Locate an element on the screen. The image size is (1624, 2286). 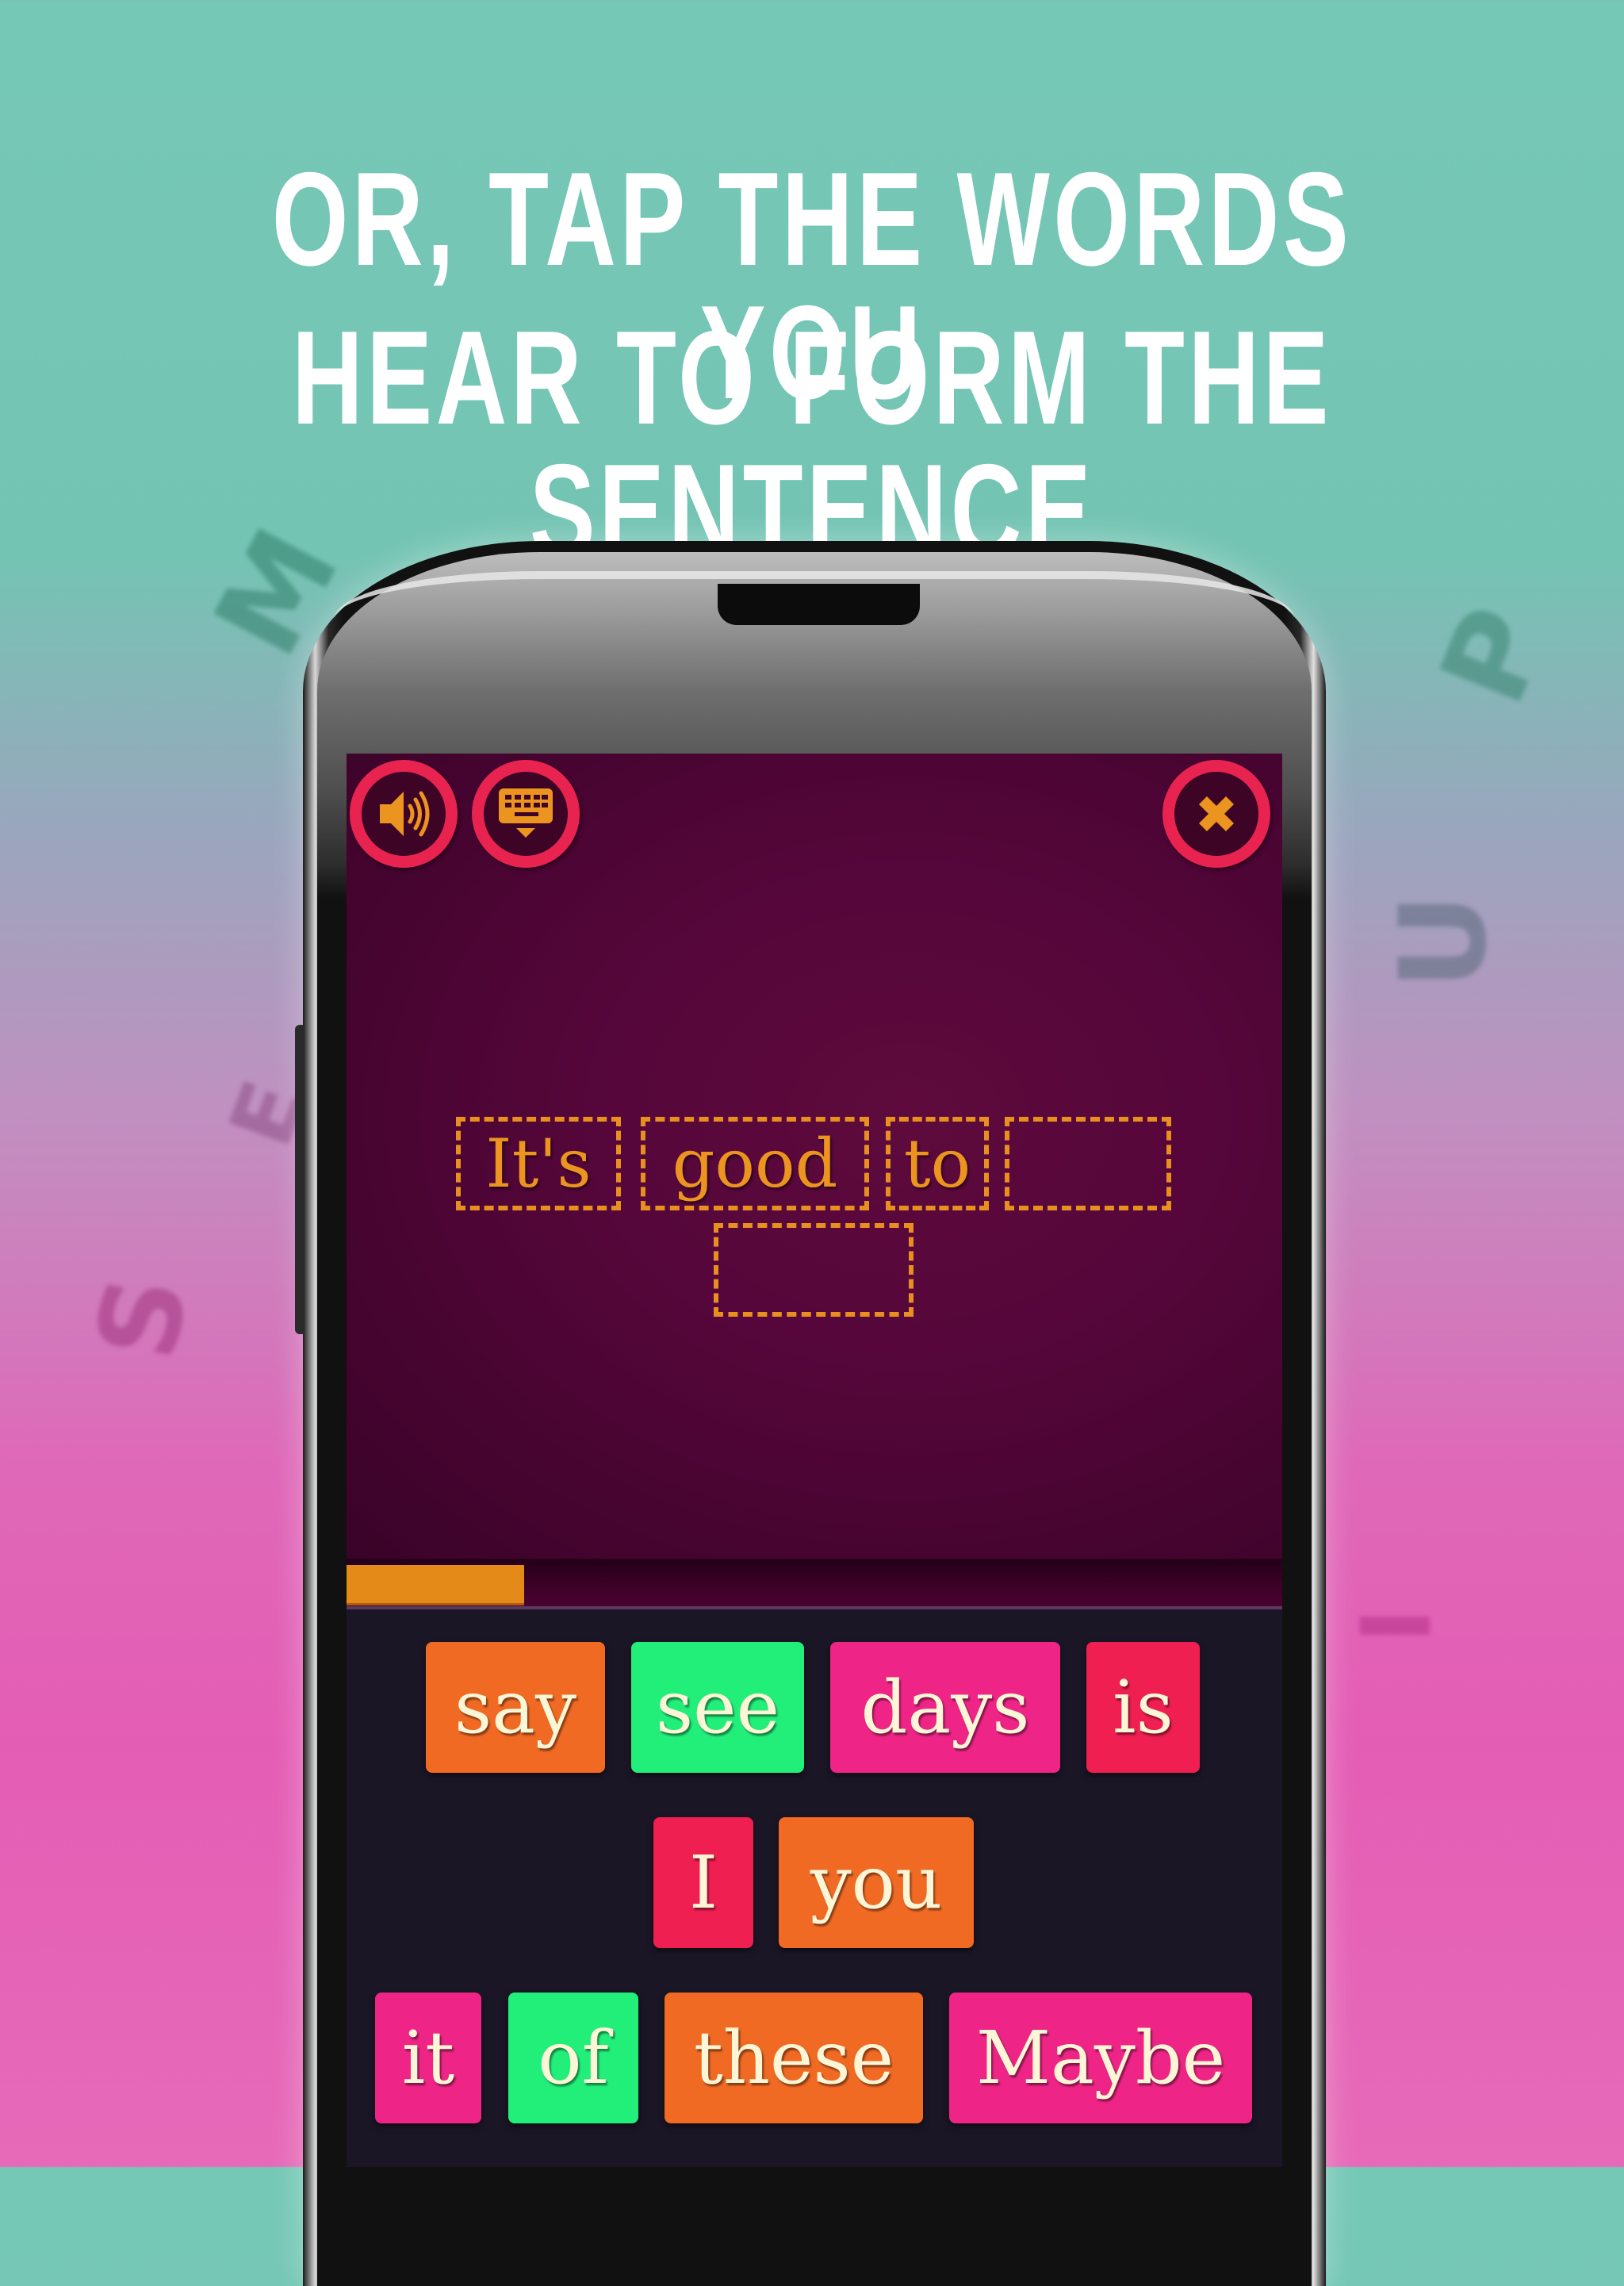
background-letter-s: S is located at coordinates (143, 1318).